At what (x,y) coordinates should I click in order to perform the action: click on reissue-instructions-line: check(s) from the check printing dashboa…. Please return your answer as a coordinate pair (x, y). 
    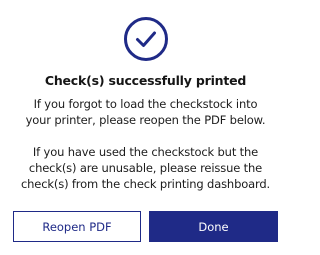
    Looking at the image, I should click on (145, 184).